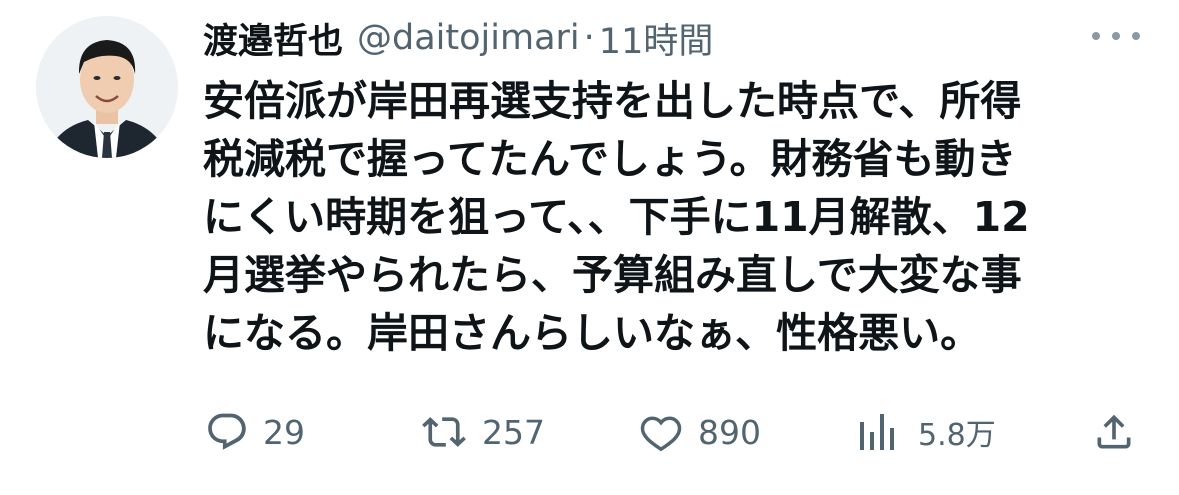 Image resolution: width=1179 pixels, height=495 pixels. I want to click on reply-button: 29, so click(255, 432).